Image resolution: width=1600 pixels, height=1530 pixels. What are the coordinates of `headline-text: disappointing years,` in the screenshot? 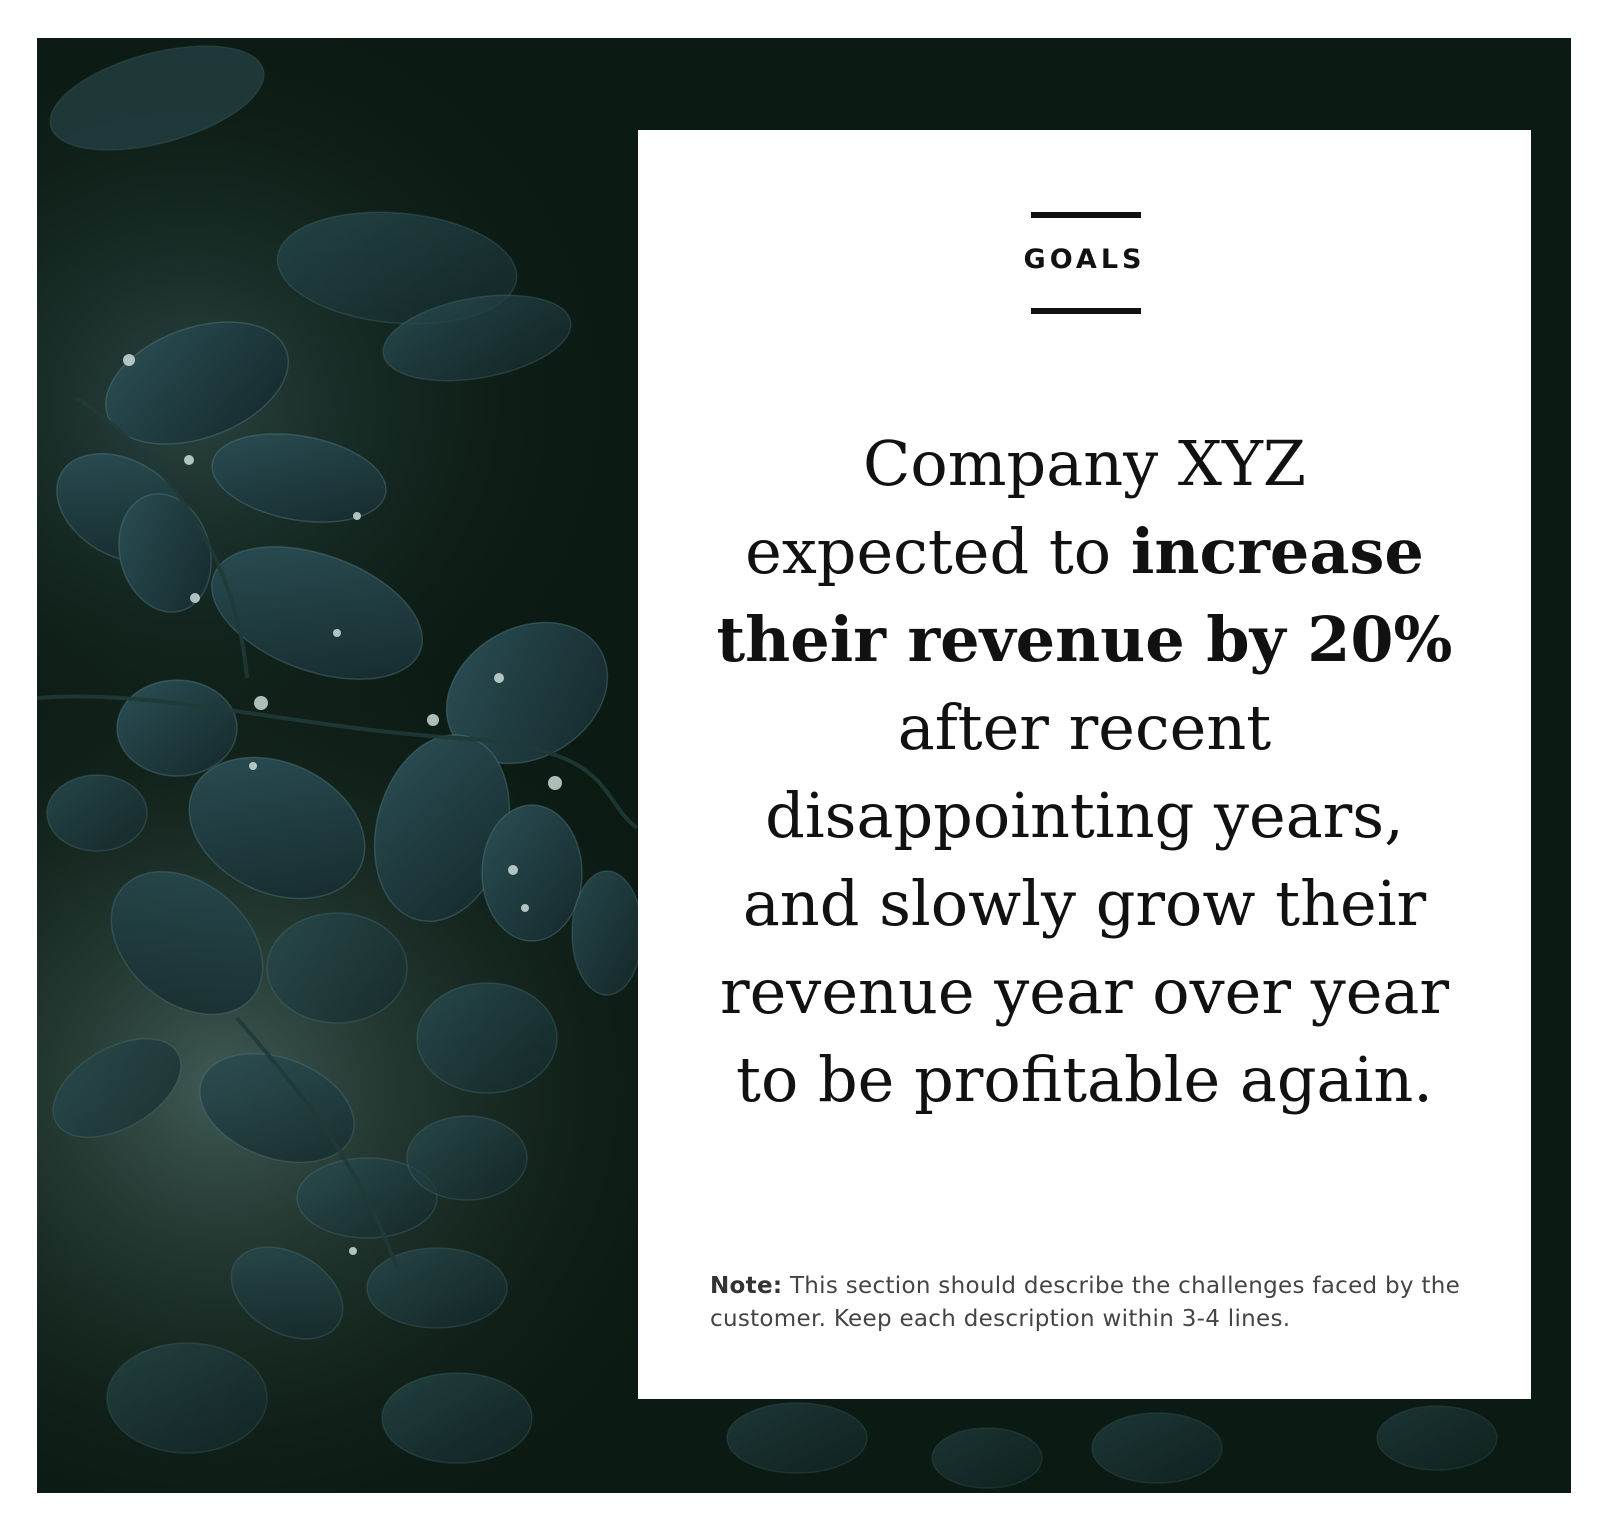 It's located at (1084, 815).